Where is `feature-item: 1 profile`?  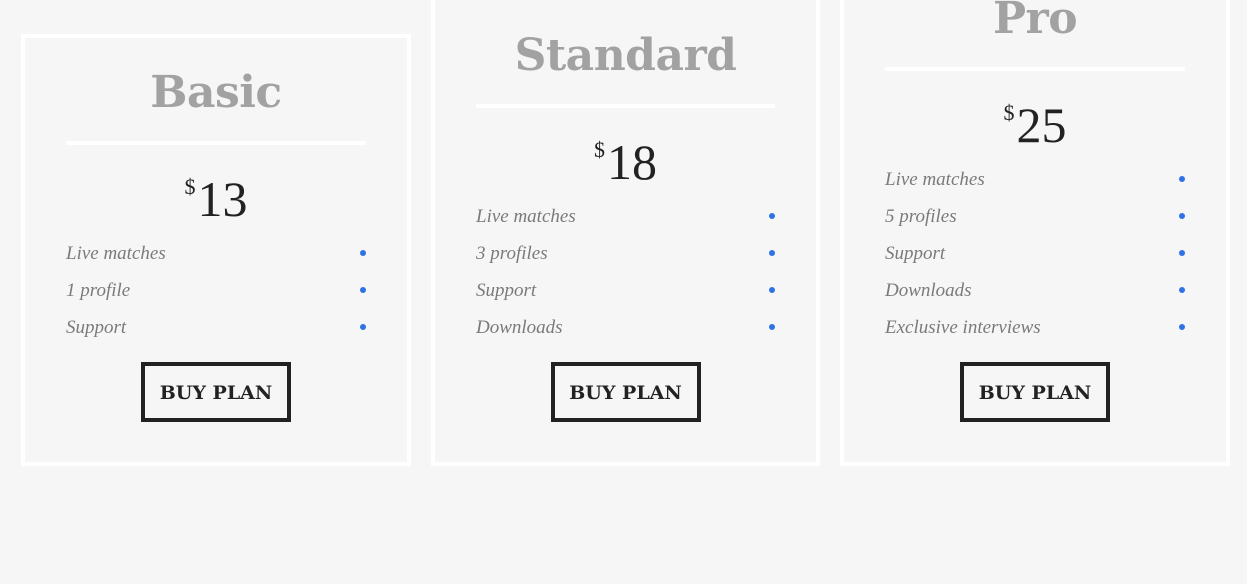 feature-item: 1 profile is located at coordinates (216, 290).